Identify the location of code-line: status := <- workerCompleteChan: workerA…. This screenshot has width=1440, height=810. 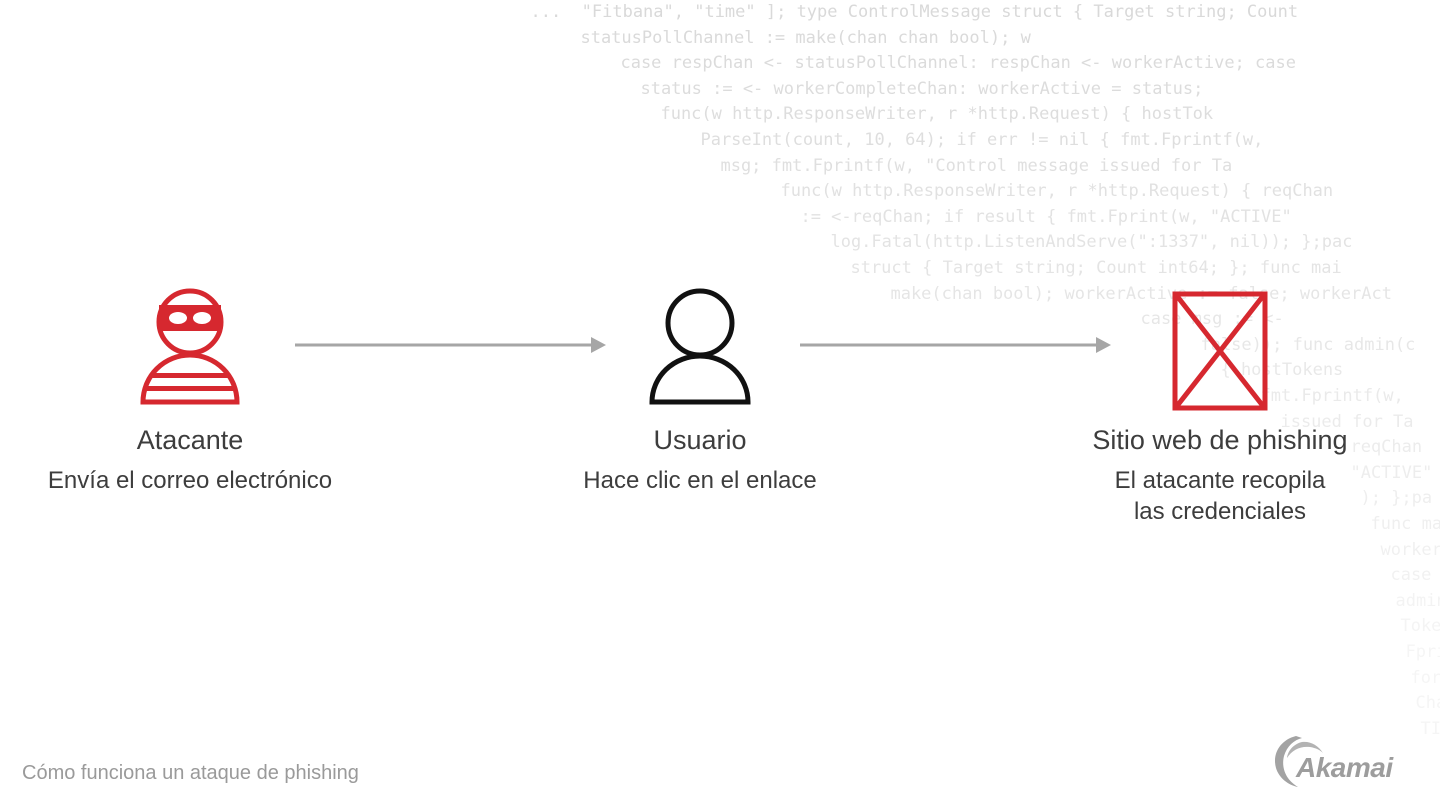
(912, 88).